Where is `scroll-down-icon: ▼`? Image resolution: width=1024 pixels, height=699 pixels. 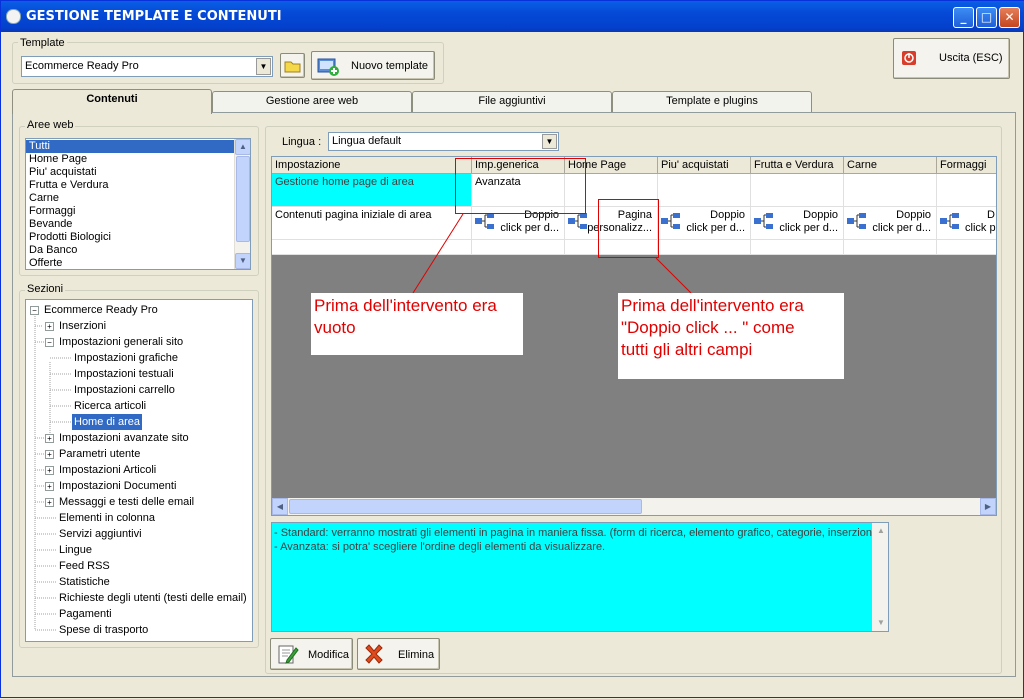
scroll-down-icon: ▼ is located at coordinates (880, 623).